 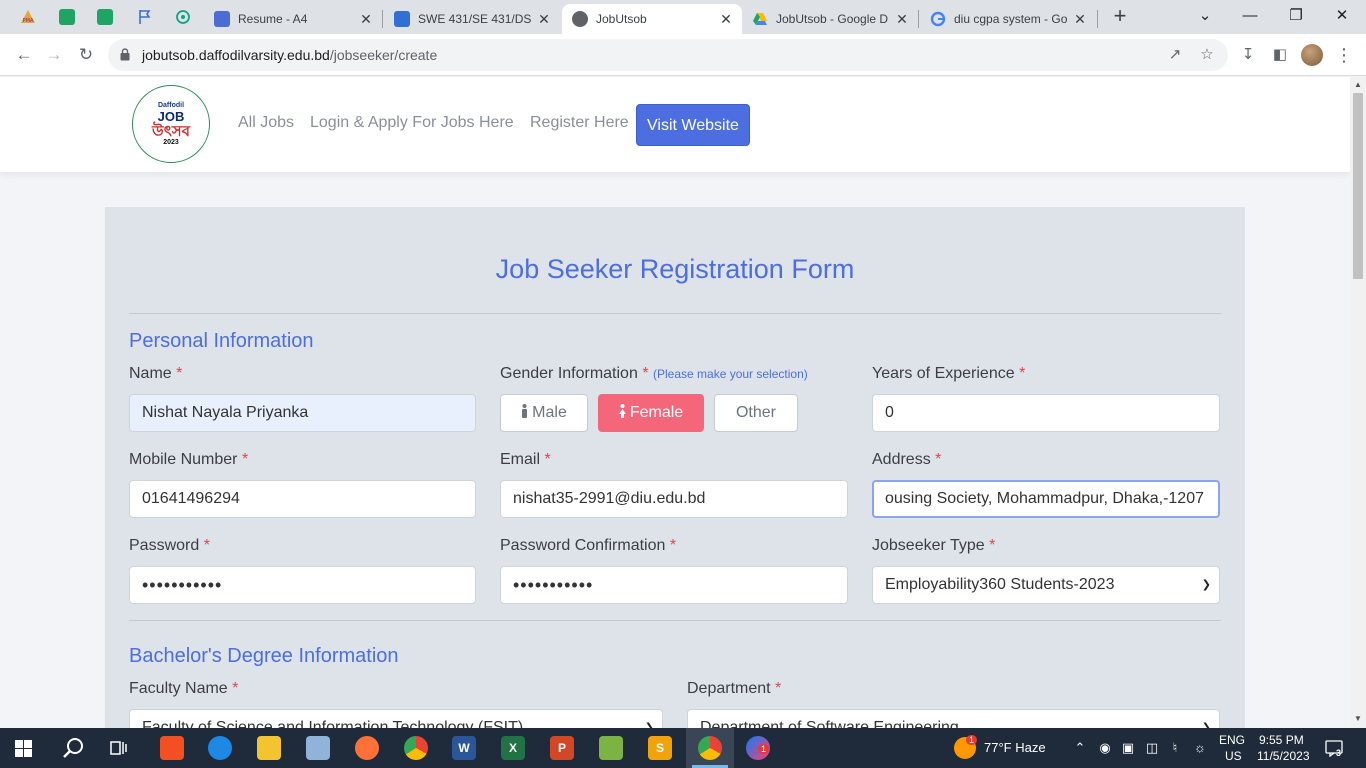 I want to click on tab-search-button: ⌄, so click(x=1205, y=16).